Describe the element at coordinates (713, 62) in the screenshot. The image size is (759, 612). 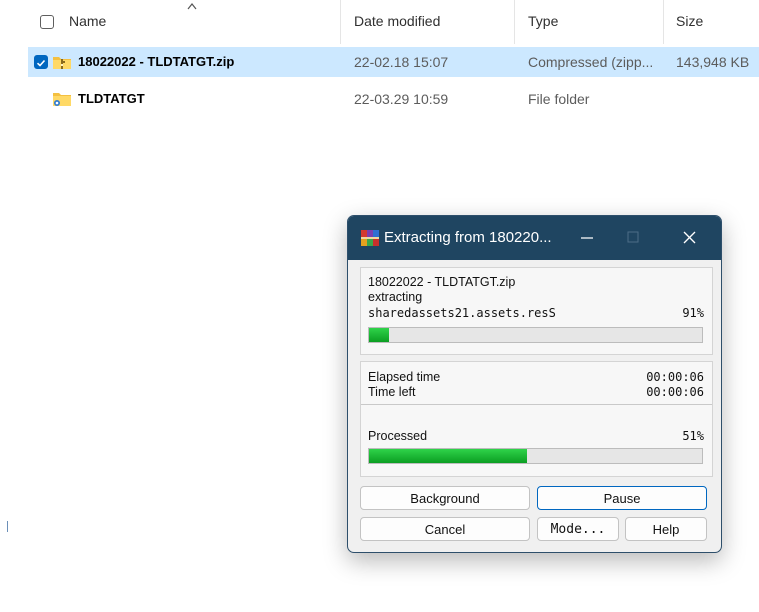
I see `file-size: 143,948 KB` at that location.